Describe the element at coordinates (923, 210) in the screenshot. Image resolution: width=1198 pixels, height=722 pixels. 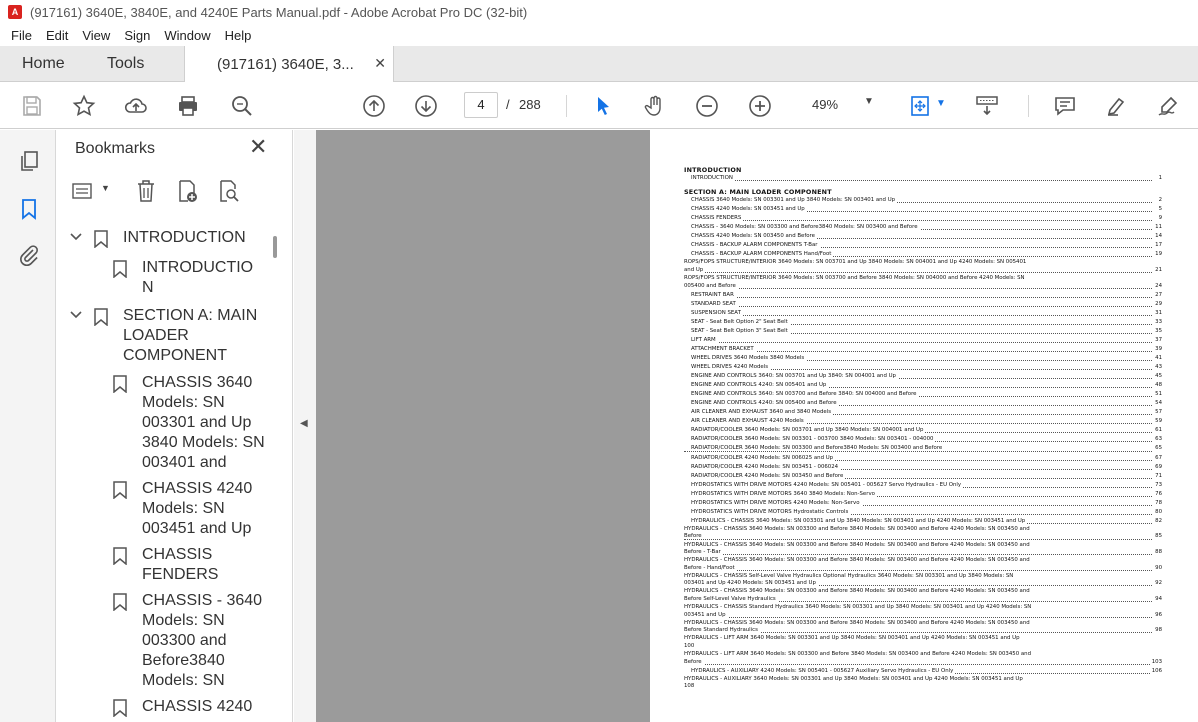
I see `toc-entry: CHASSIS 4240 Models: SN 003451 and Up 5` at that location.